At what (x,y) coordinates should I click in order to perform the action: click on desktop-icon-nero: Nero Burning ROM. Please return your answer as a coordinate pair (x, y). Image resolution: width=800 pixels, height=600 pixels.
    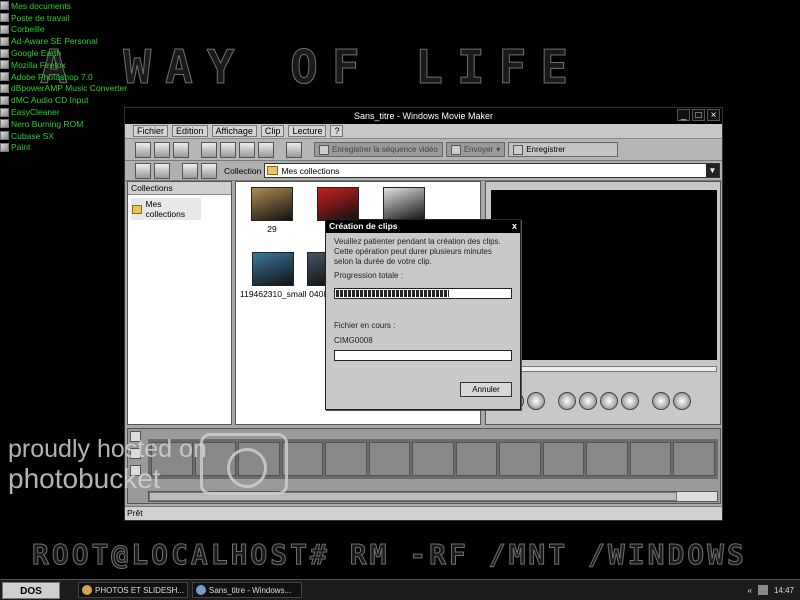
    Looking at the image, I should click on (65, 124).